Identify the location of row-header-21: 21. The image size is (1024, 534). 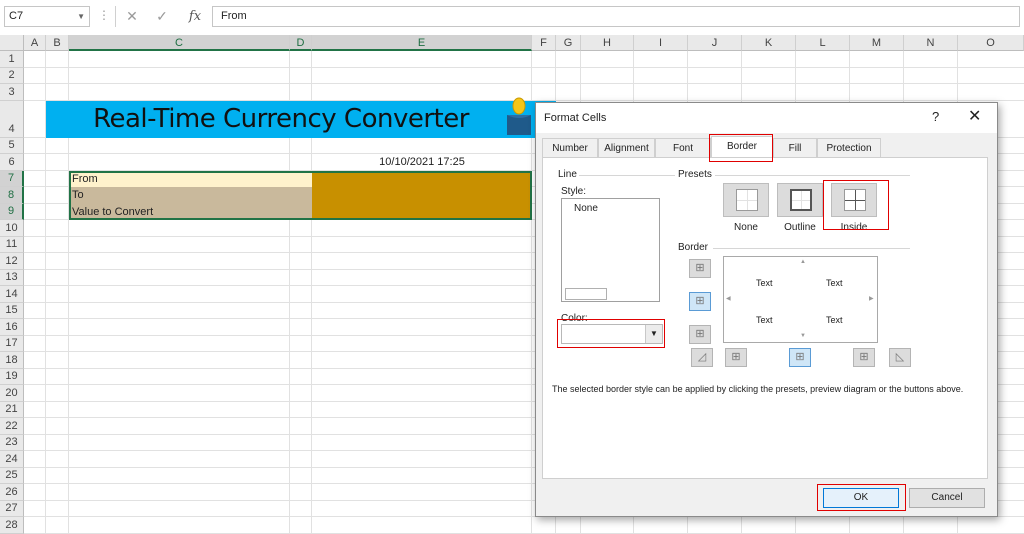
(12, 410).